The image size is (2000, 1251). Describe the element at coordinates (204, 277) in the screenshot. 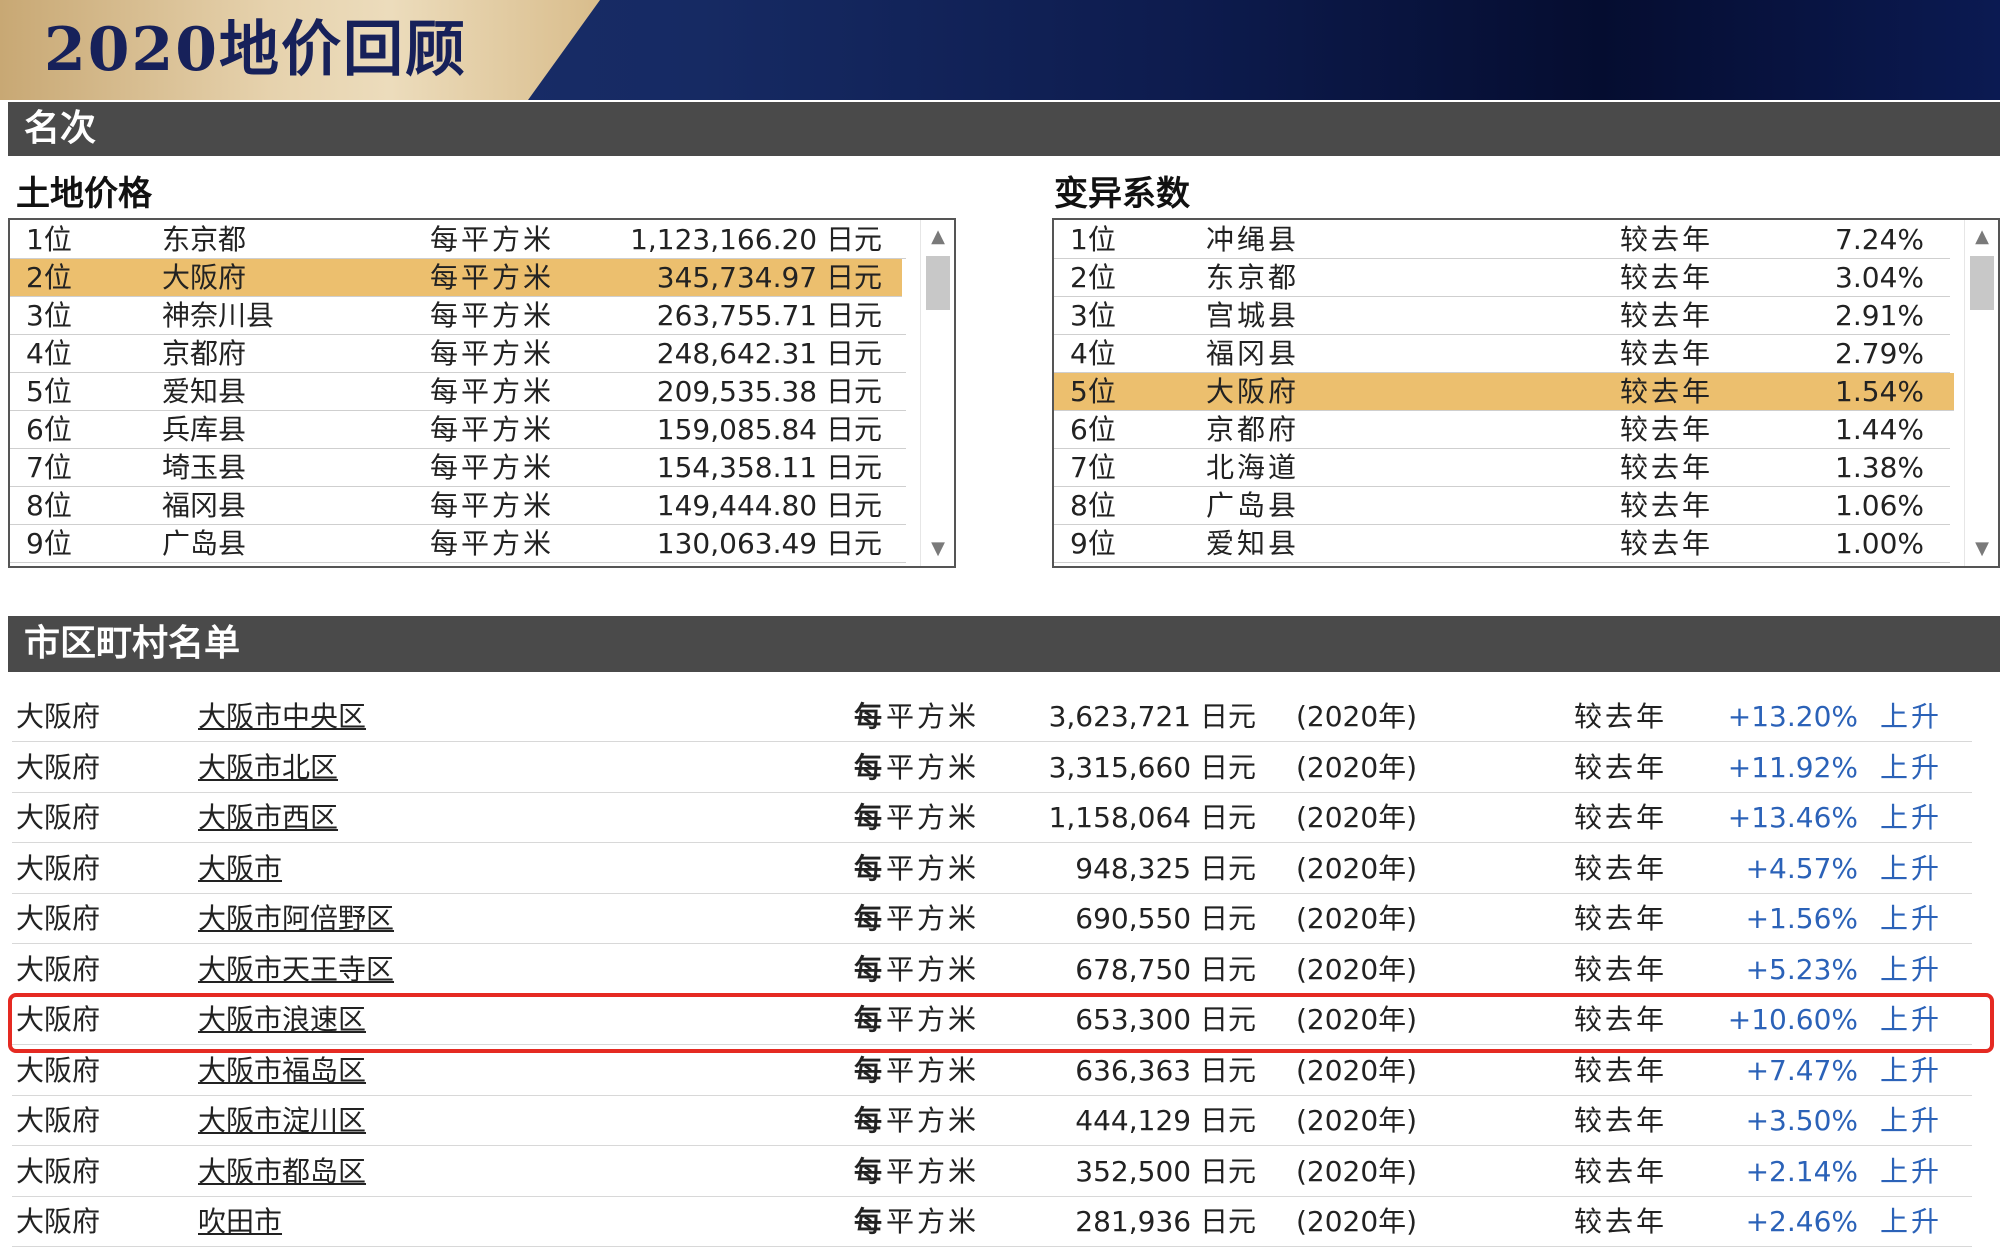

I see `cell-pref: 大阪府` at that location.